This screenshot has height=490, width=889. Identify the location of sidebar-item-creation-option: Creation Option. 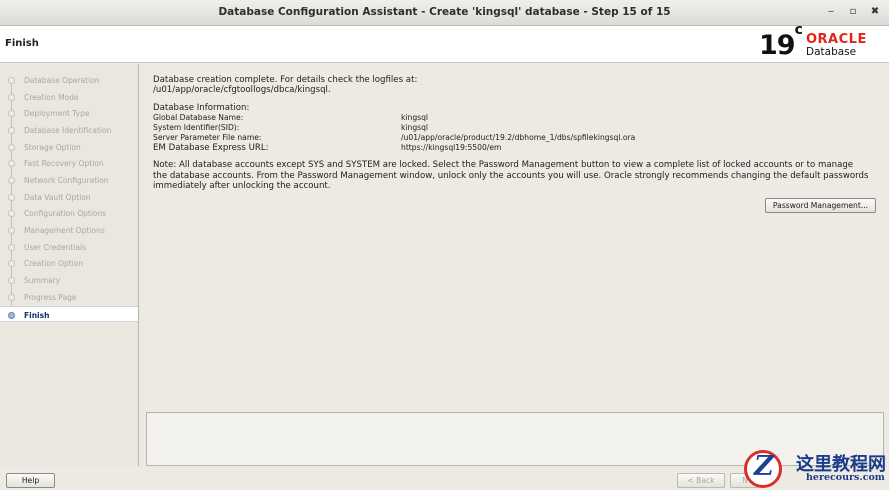
(69, 263).